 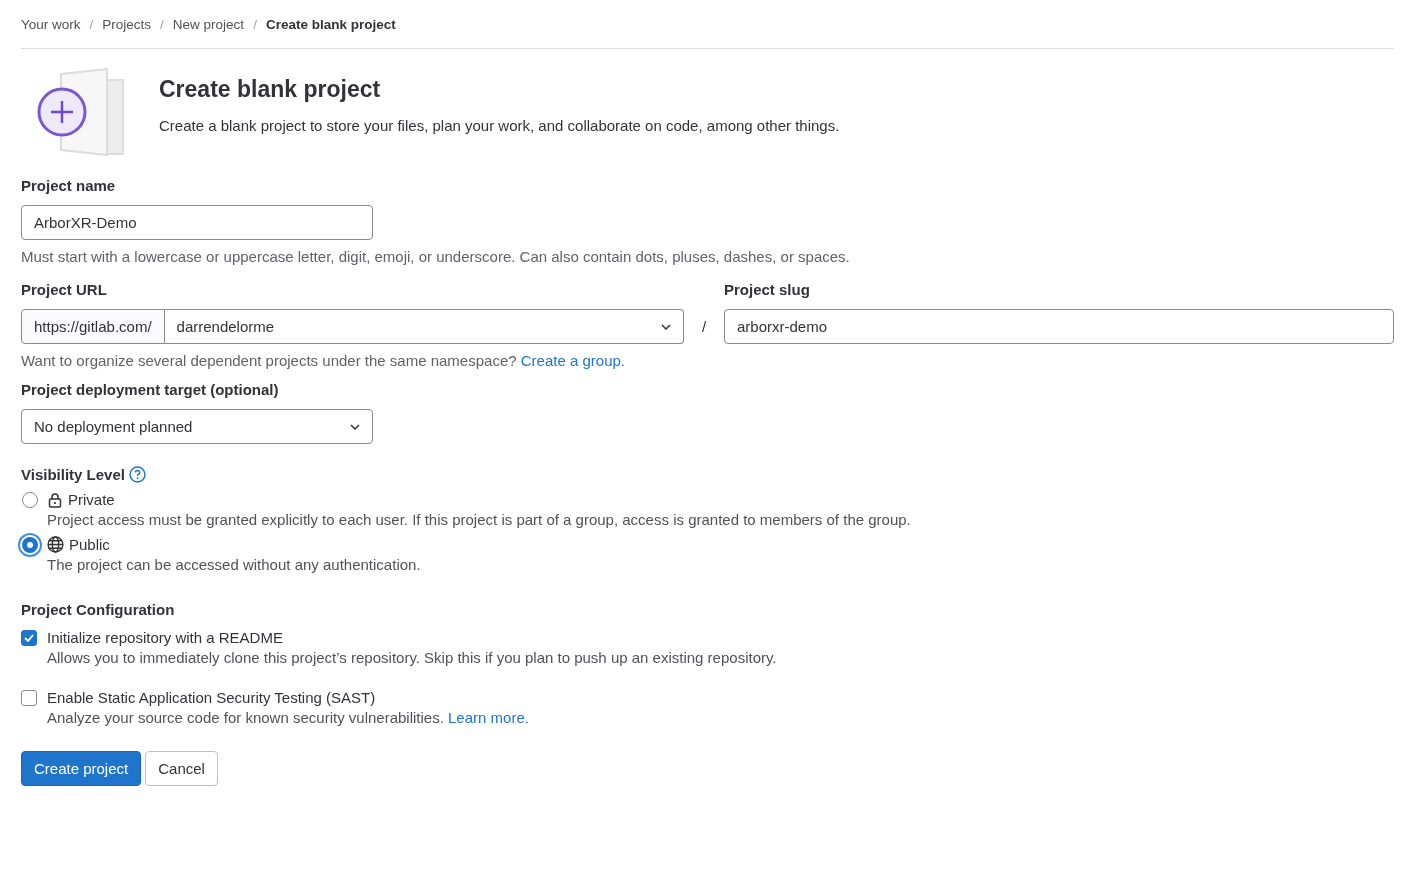 I want to click on radio-button, so click(x=30, y=544).